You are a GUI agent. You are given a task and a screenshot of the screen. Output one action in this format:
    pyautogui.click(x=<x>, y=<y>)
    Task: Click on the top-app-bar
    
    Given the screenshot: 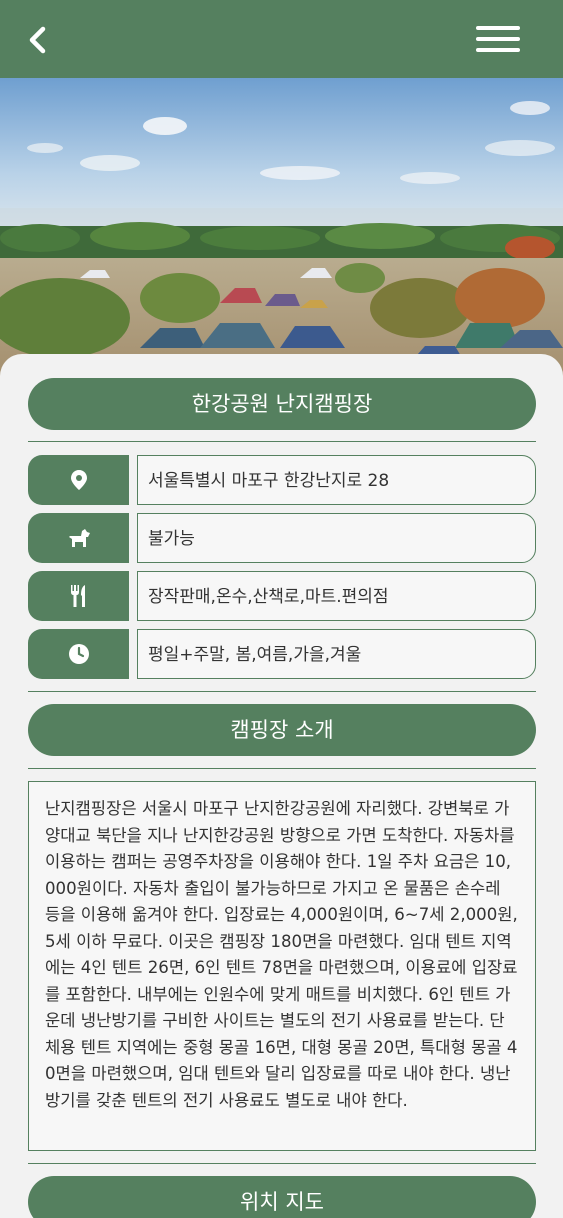 What is the action you would take?
    pyautogui.click(x=281, y=39)
    